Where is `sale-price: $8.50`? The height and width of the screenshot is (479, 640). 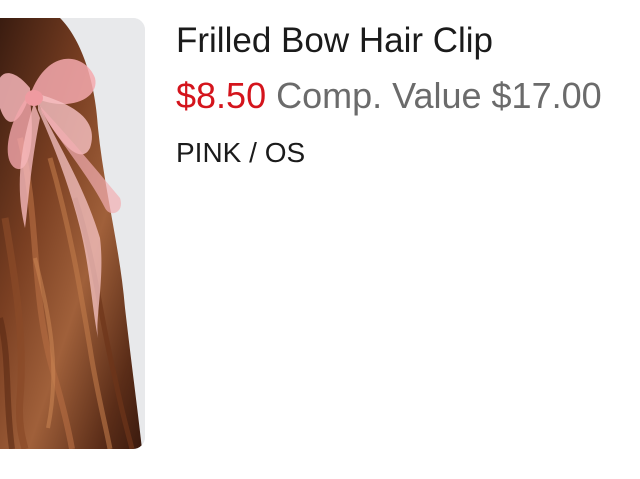 sale-price: $8.50 is located at coordinates (221, 95).